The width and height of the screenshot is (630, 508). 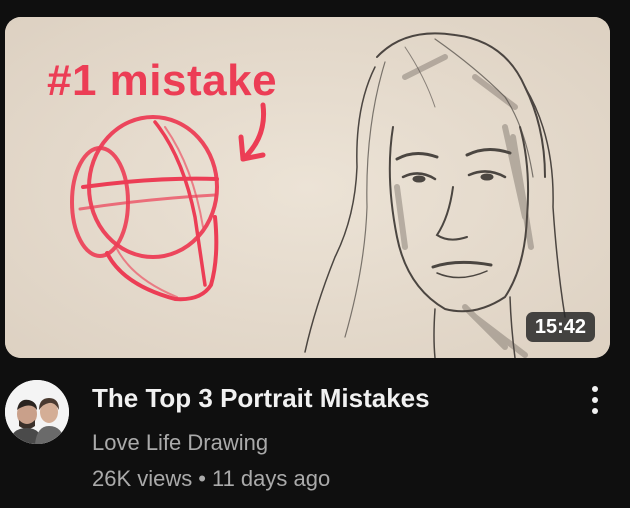 I want to click on video-title: The Top 3 Portrait Mistakes, so click(x=327, y=398).